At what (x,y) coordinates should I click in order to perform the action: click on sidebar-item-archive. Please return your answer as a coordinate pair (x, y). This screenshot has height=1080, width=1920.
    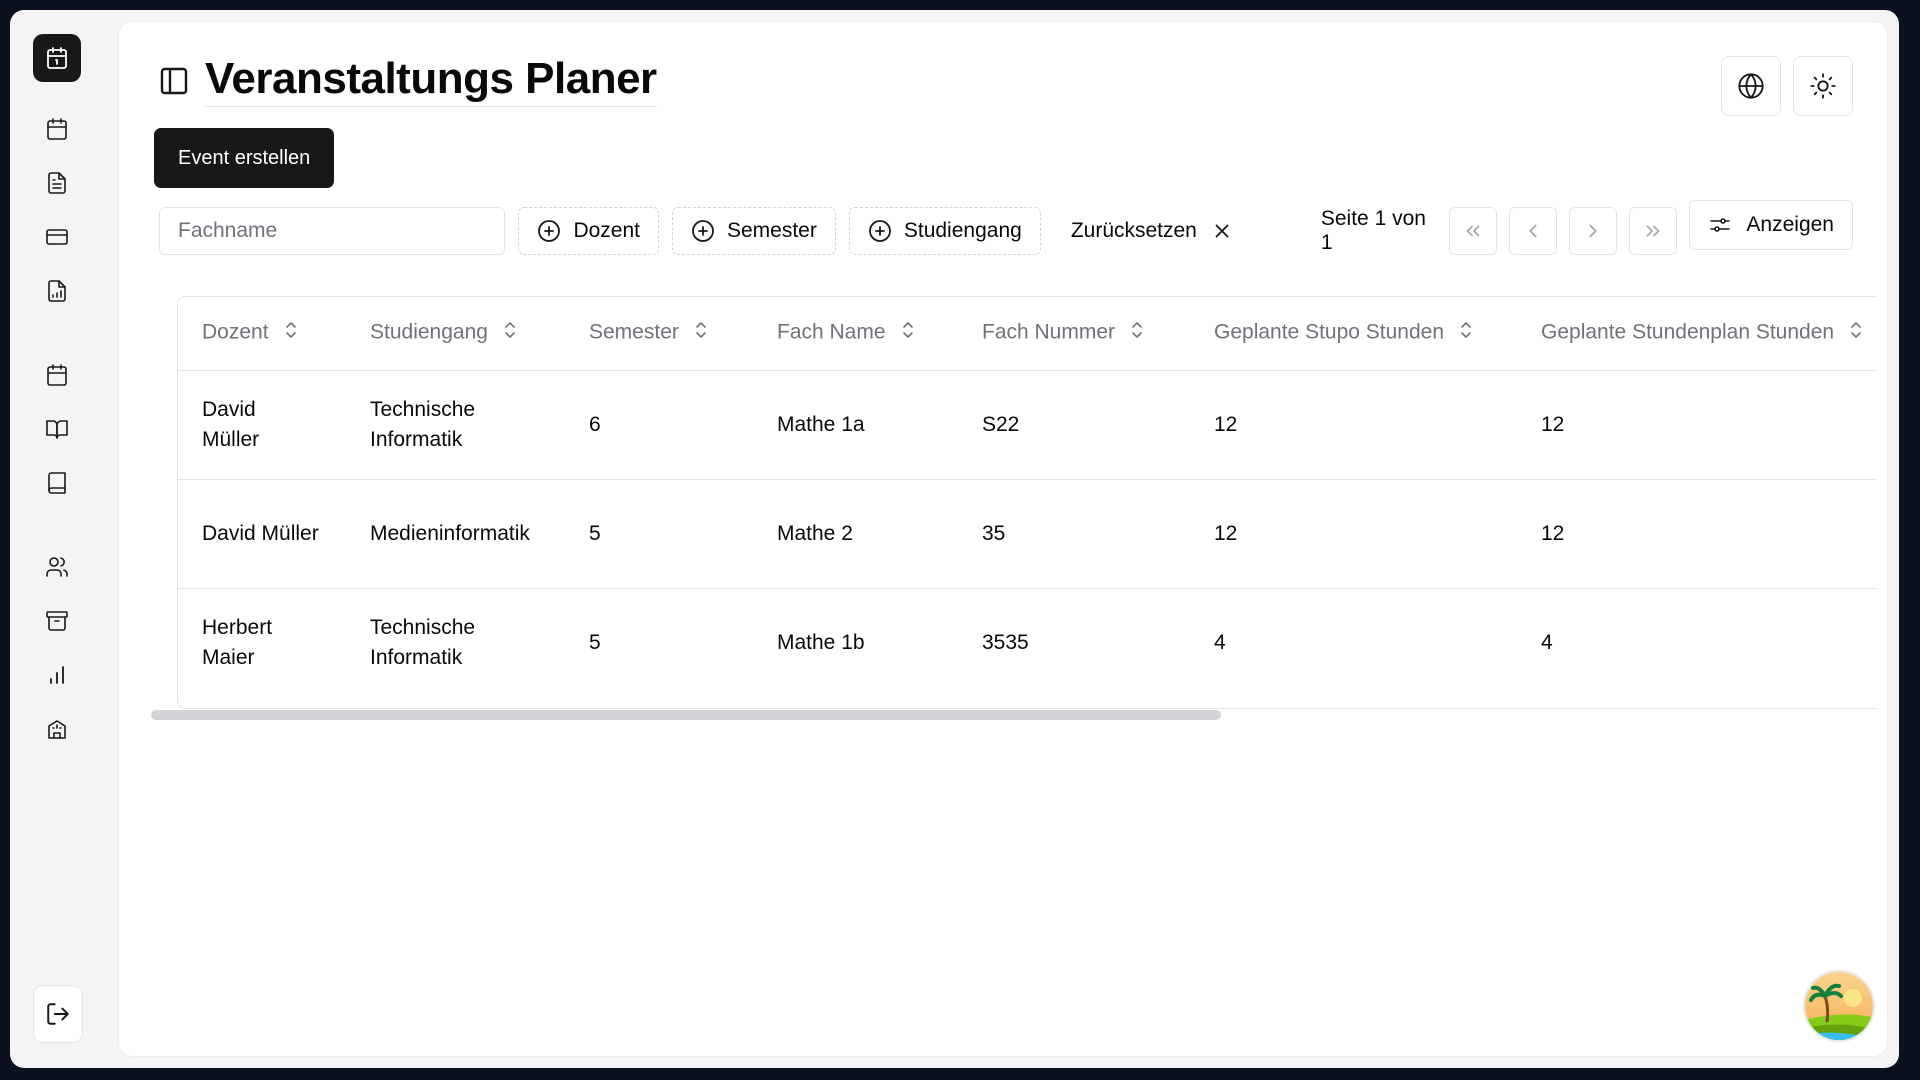
    Looking at the image, I should click on (57, 621).